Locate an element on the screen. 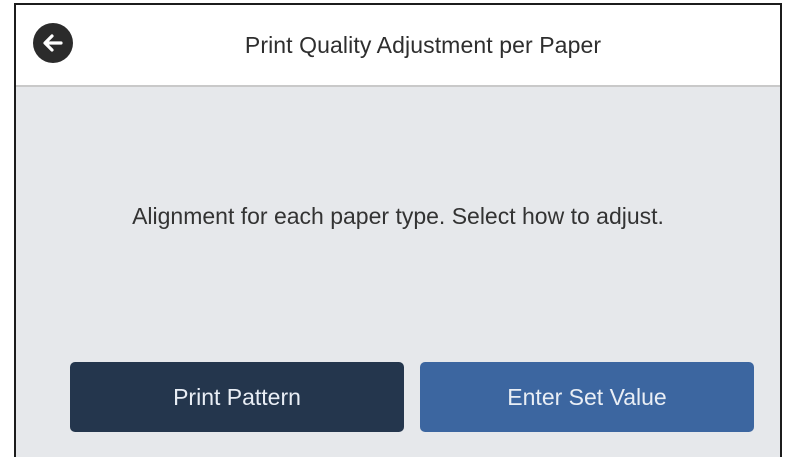 This screenshot has height=457, width=796. back-button is located at coordinates (53, 43).